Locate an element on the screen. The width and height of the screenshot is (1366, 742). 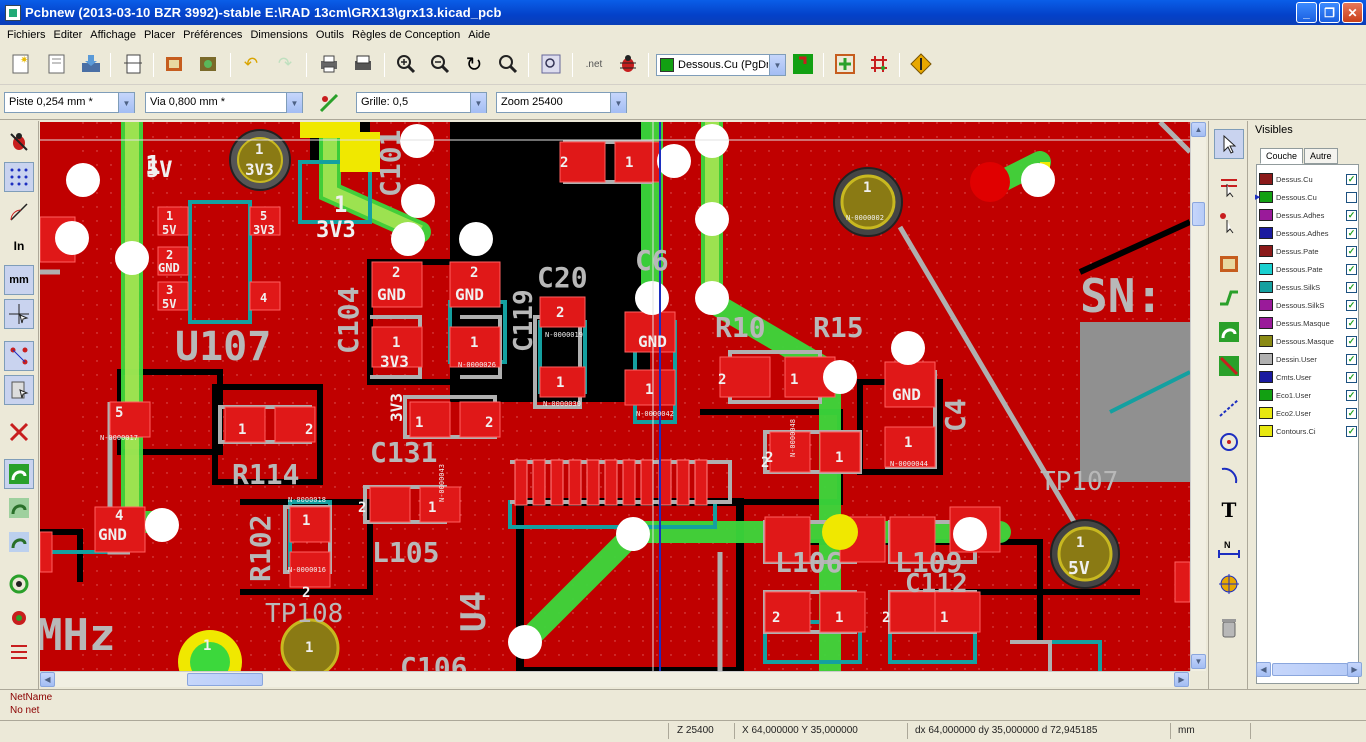
tab-couche: Couche is located at coordinates (1282, 156).